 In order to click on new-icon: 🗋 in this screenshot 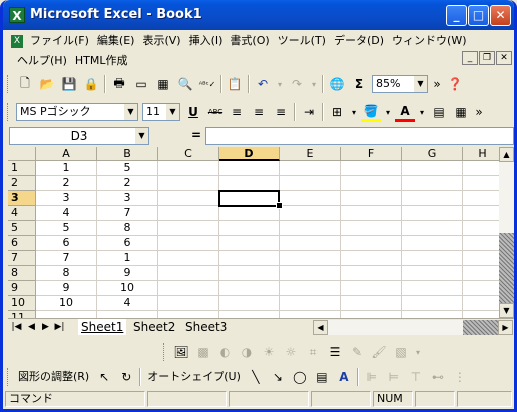, I will do `click(25, 84)`.